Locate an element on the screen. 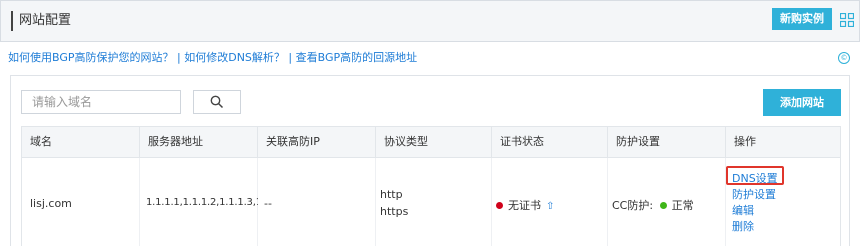  title-accent-bar is located at coordinates (12, 21).